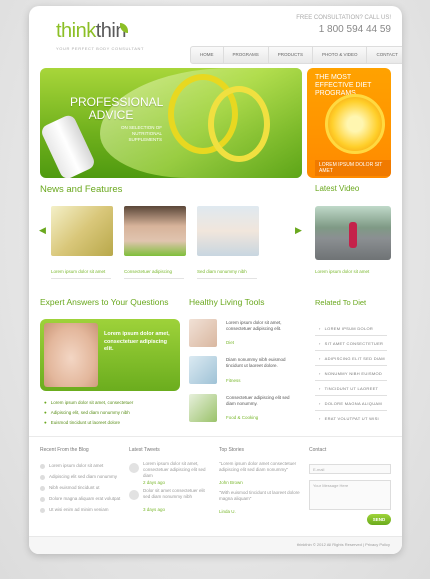 This screenshot has width=430, height=579. Describe the element at coordinates (117, 108) in the screenshot. I see `hero-title: PROFESSIONAL ADVICE` at that location.